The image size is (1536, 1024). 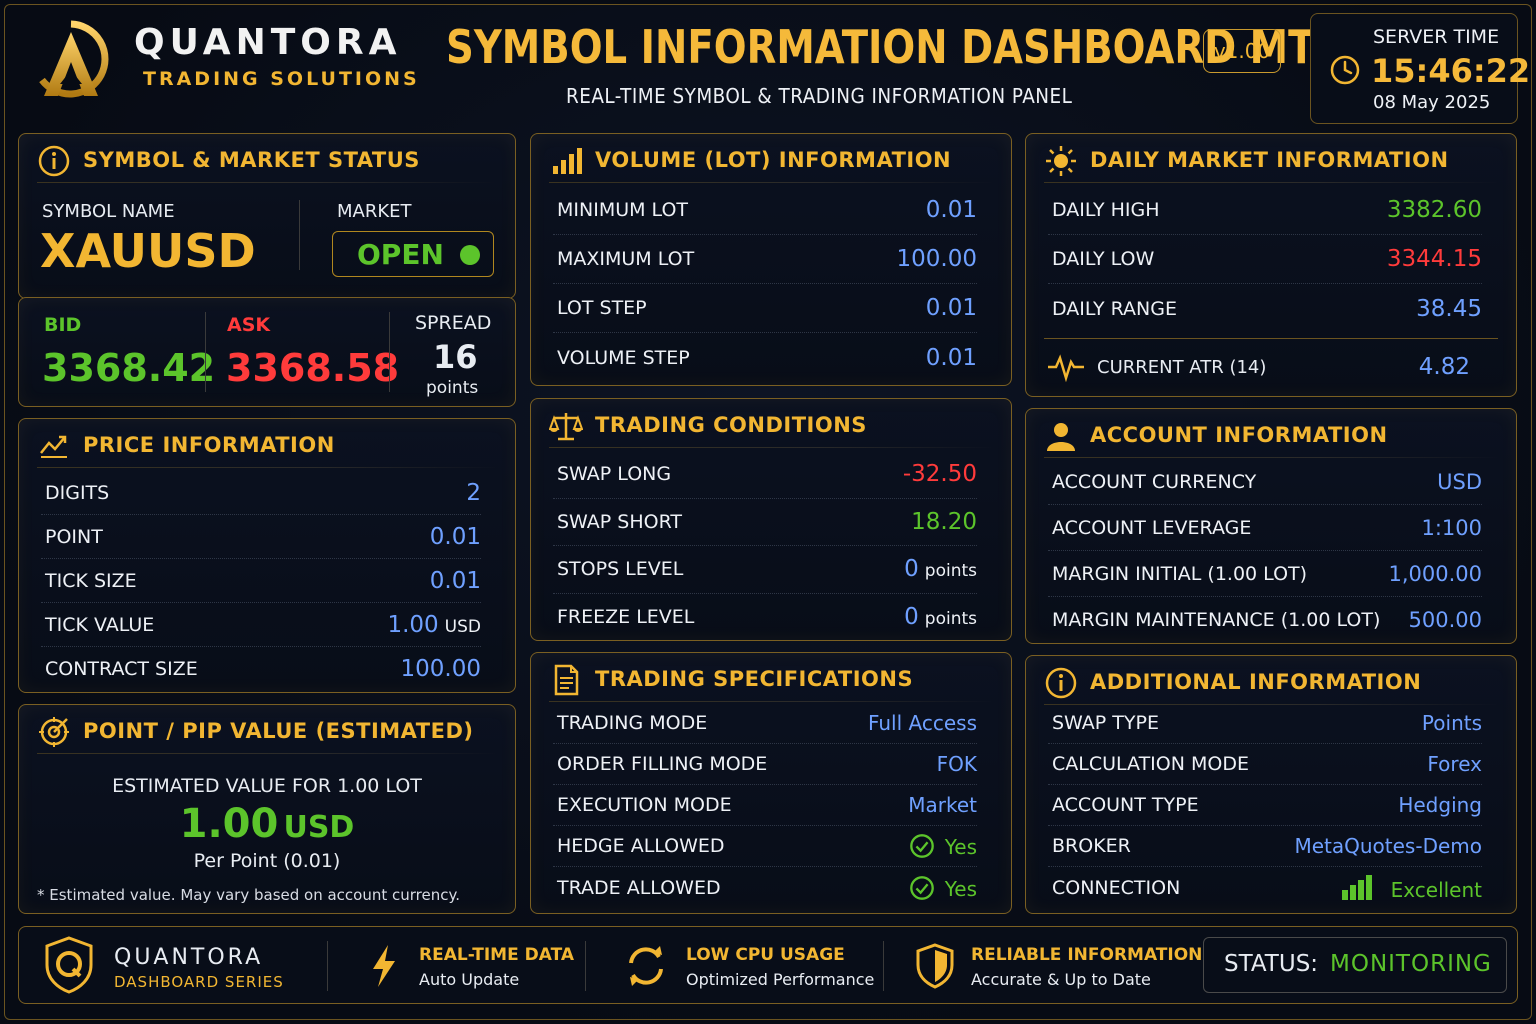 I want to click on account-row-label: MARGIN MAINTENANCE (1.00 LOT), so click(x=1216, y=620).